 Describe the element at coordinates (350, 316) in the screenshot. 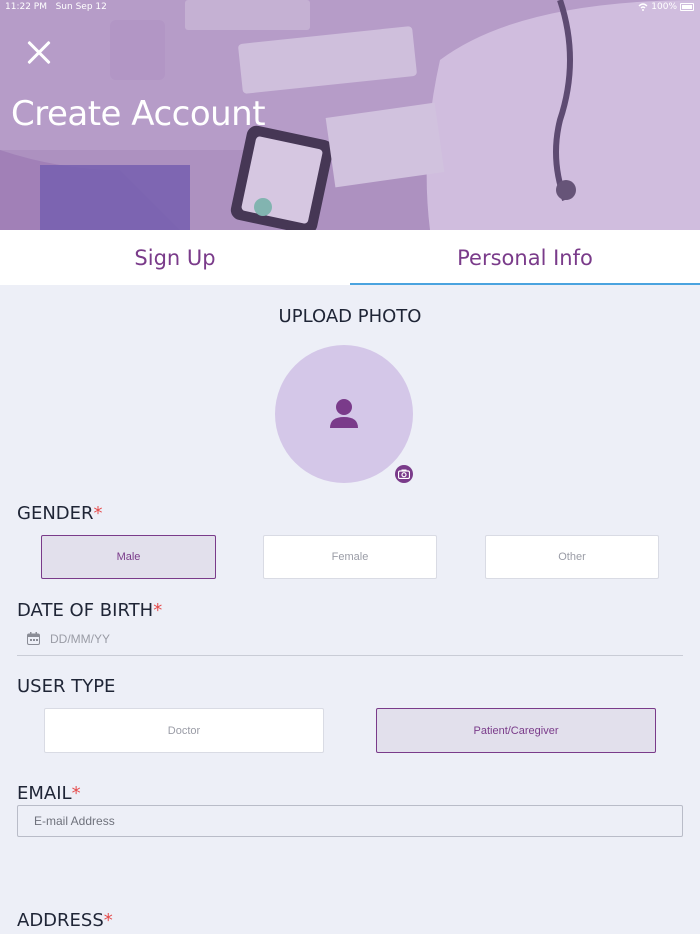

I see `upload-photo-title: UPLOAD PHOTO` at that location.